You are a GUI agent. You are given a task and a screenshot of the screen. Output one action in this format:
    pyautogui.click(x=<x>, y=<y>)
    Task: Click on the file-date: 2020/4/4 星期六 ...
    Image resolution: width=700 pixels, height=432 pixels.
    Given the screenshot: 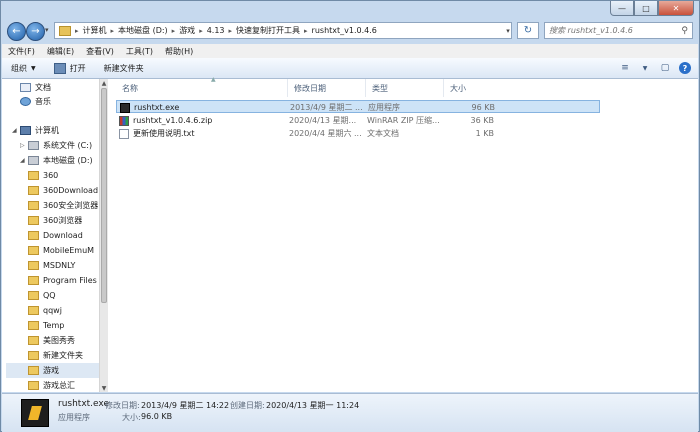 What is the action you would take?
    pyautogui.click(x=325, y=133)
    